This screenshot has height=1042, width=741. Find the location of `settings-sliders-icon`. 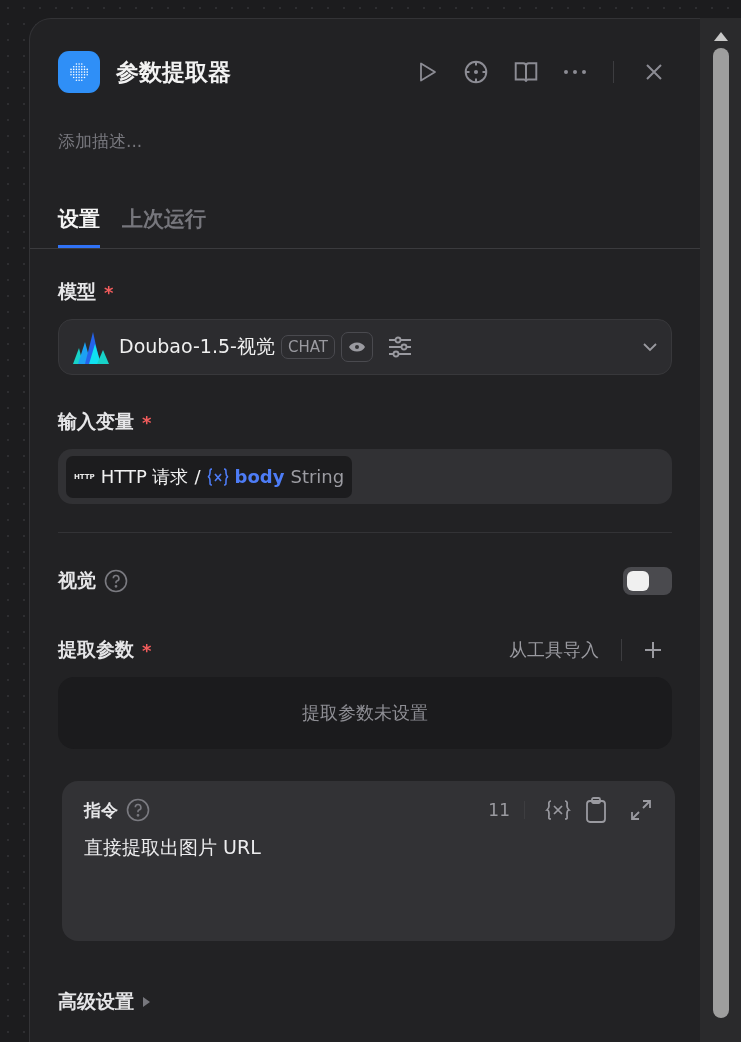

settings-sliders-icon is located at coordinates (399, 347).